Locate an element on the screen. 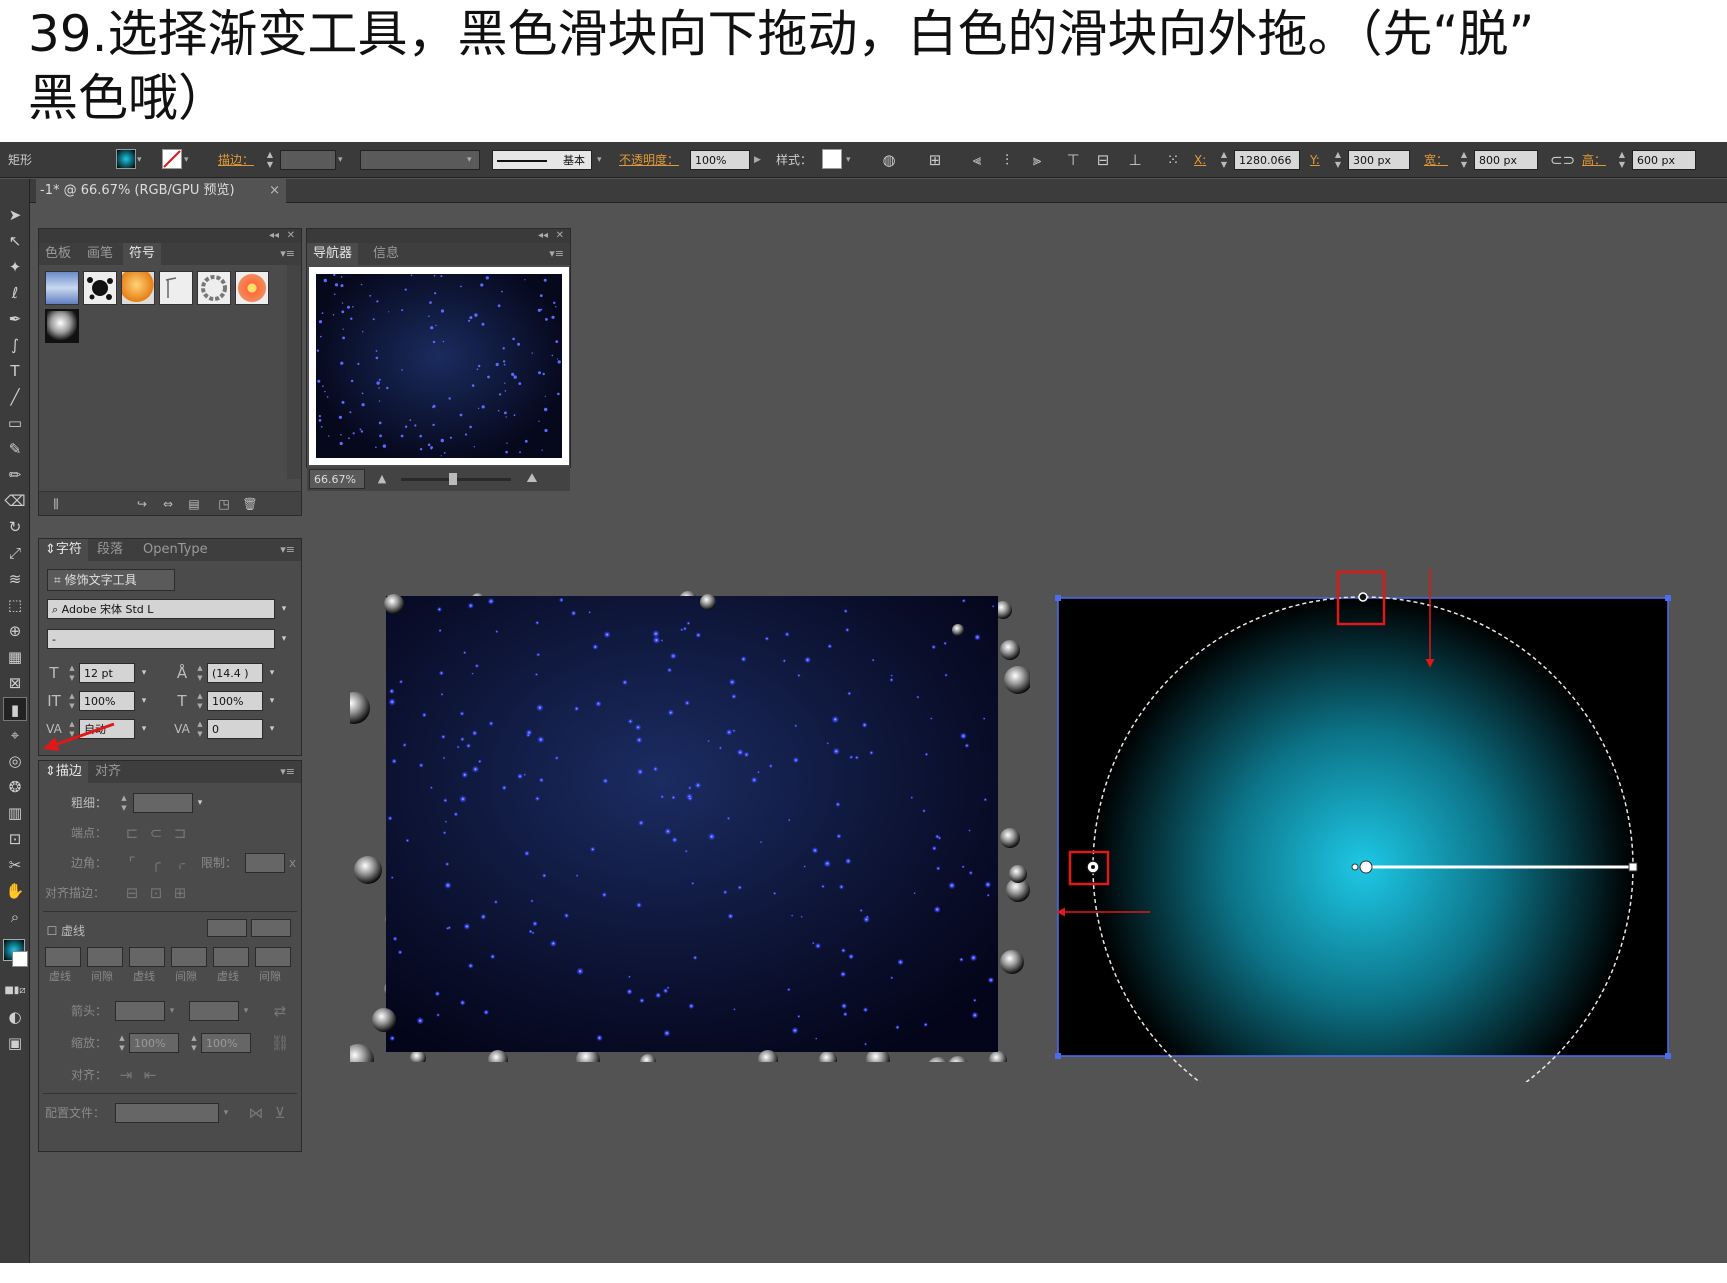 The width and height of the screenshot is (1727, 1283). selection-tool-icon: ➤ is located at coordinates (15, 215).